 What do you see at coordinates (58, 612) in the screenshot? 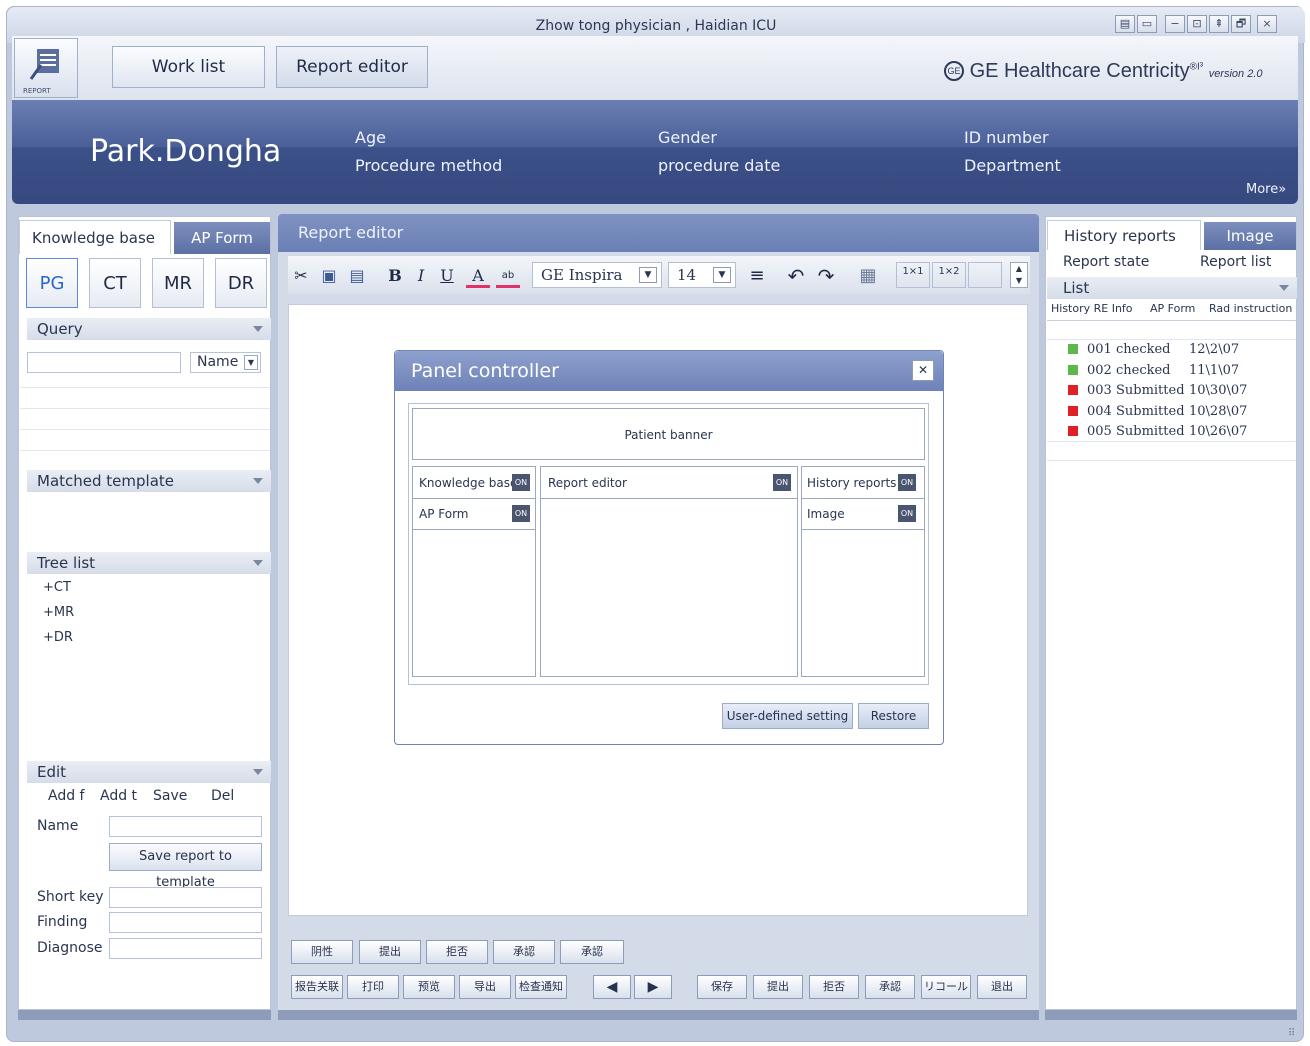
I see `tree-item-mr: +MR` at bounding box center [58, 612].